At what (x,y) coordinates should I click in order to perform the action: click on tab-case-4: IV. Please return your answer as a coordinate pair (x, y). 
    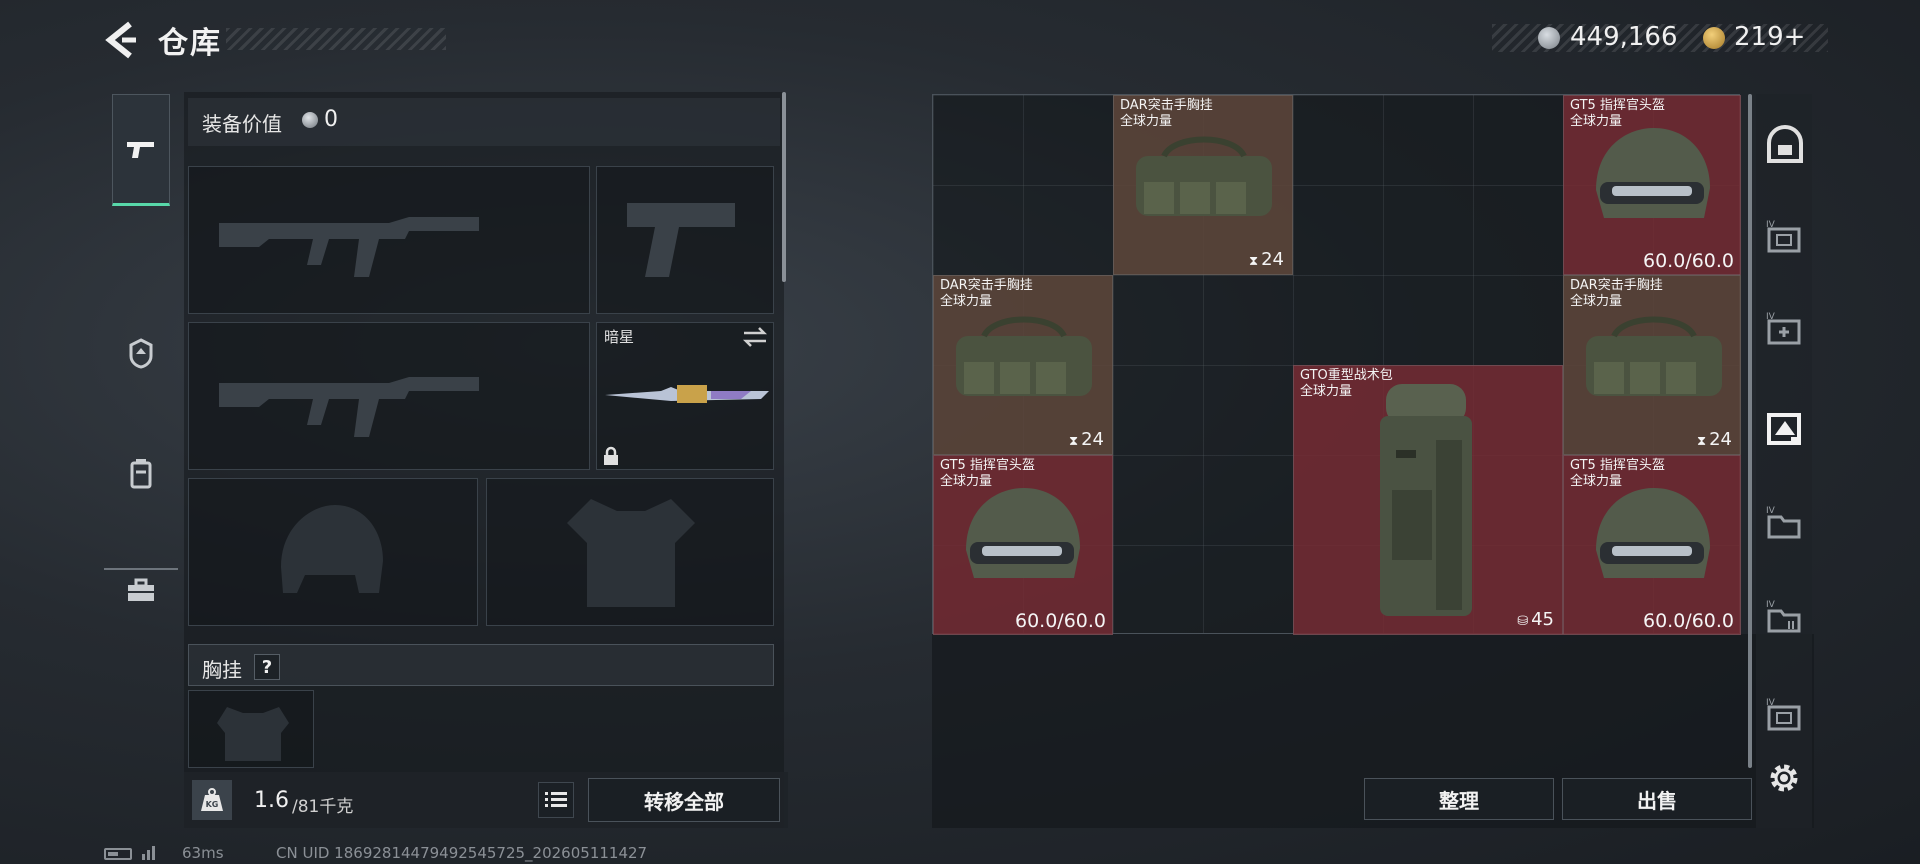
    Looking at the image, I should click on (1785, 715).